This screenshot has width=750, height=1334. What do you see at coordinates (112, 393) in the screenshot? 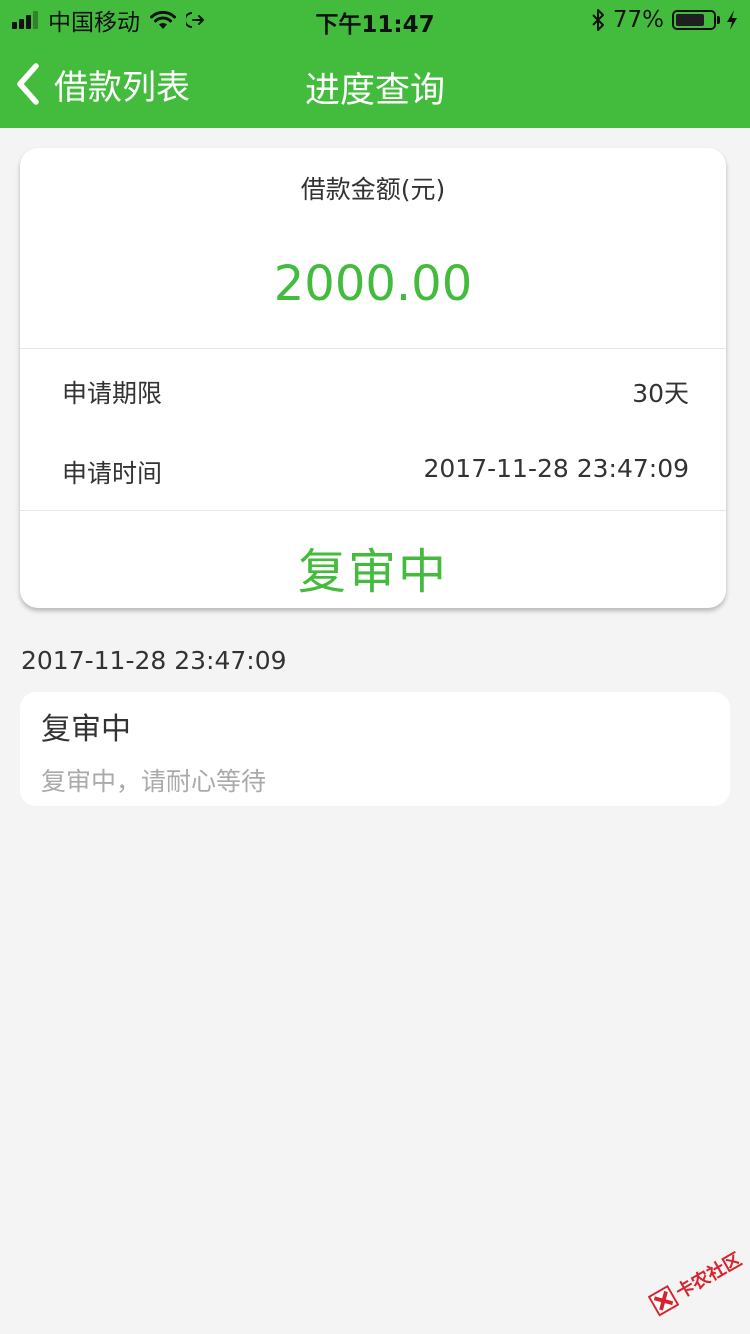
I see `term-label: 申请期限` at bounding box center [112, 393].